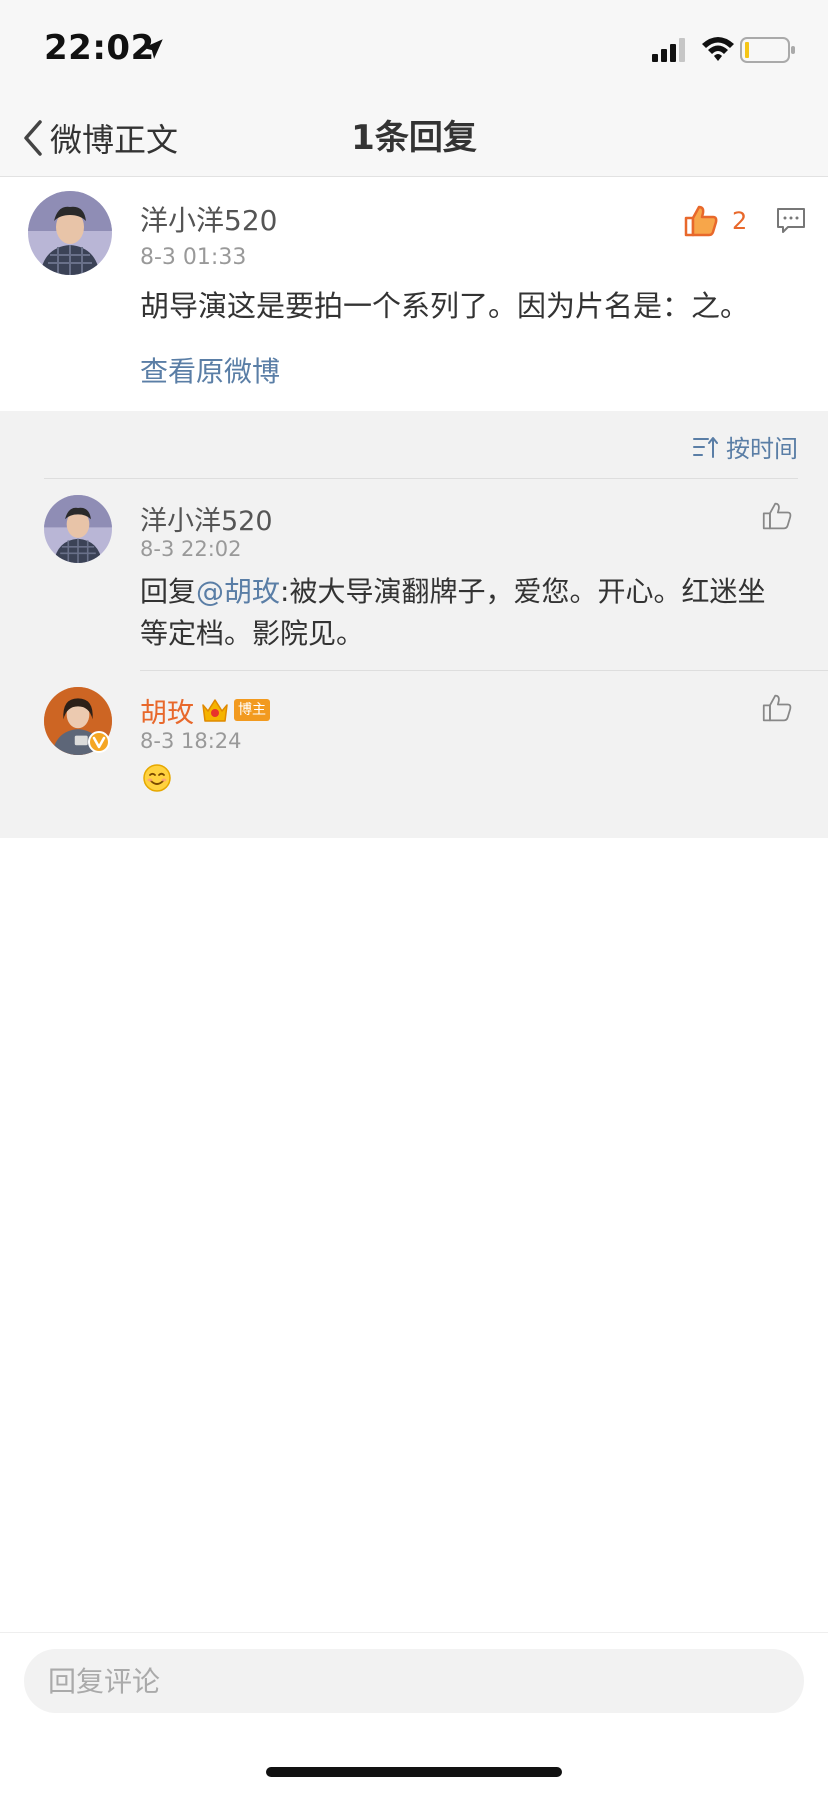  I want to click on reply-text: 回复@胡玫:被大导演翻牌子，爱您。开心。红迷坐等定档。影院见。, so click(465, 613).